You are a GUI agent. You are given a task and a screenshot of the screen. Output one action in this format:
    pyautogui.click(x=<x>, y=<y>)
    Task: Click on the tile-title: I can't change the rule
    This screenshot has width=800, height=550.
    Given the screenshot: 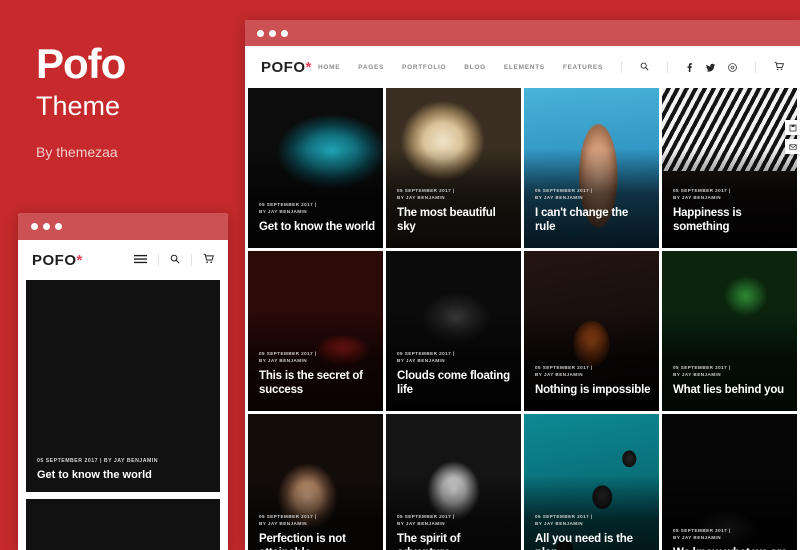 What is the action you would take?
    pyautogui.click(x=593, y=220)
    